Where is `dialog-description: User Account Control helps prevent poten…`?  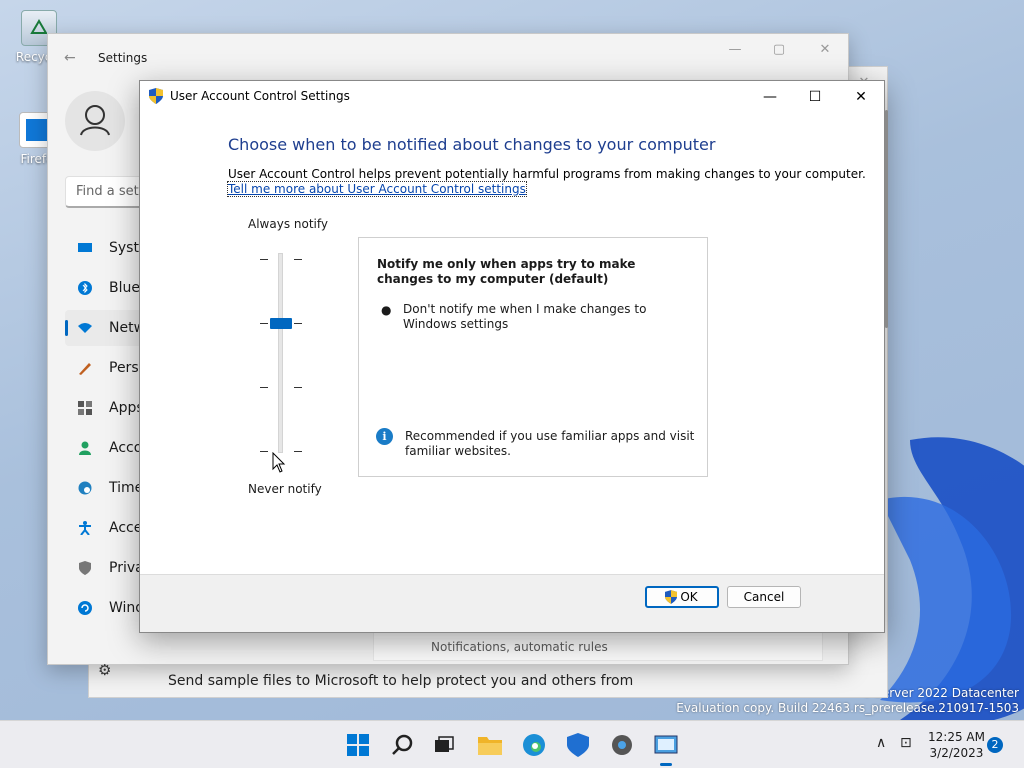 dialog-description: User Account Control helps prevent poten… is located at coordinates (547, 174).